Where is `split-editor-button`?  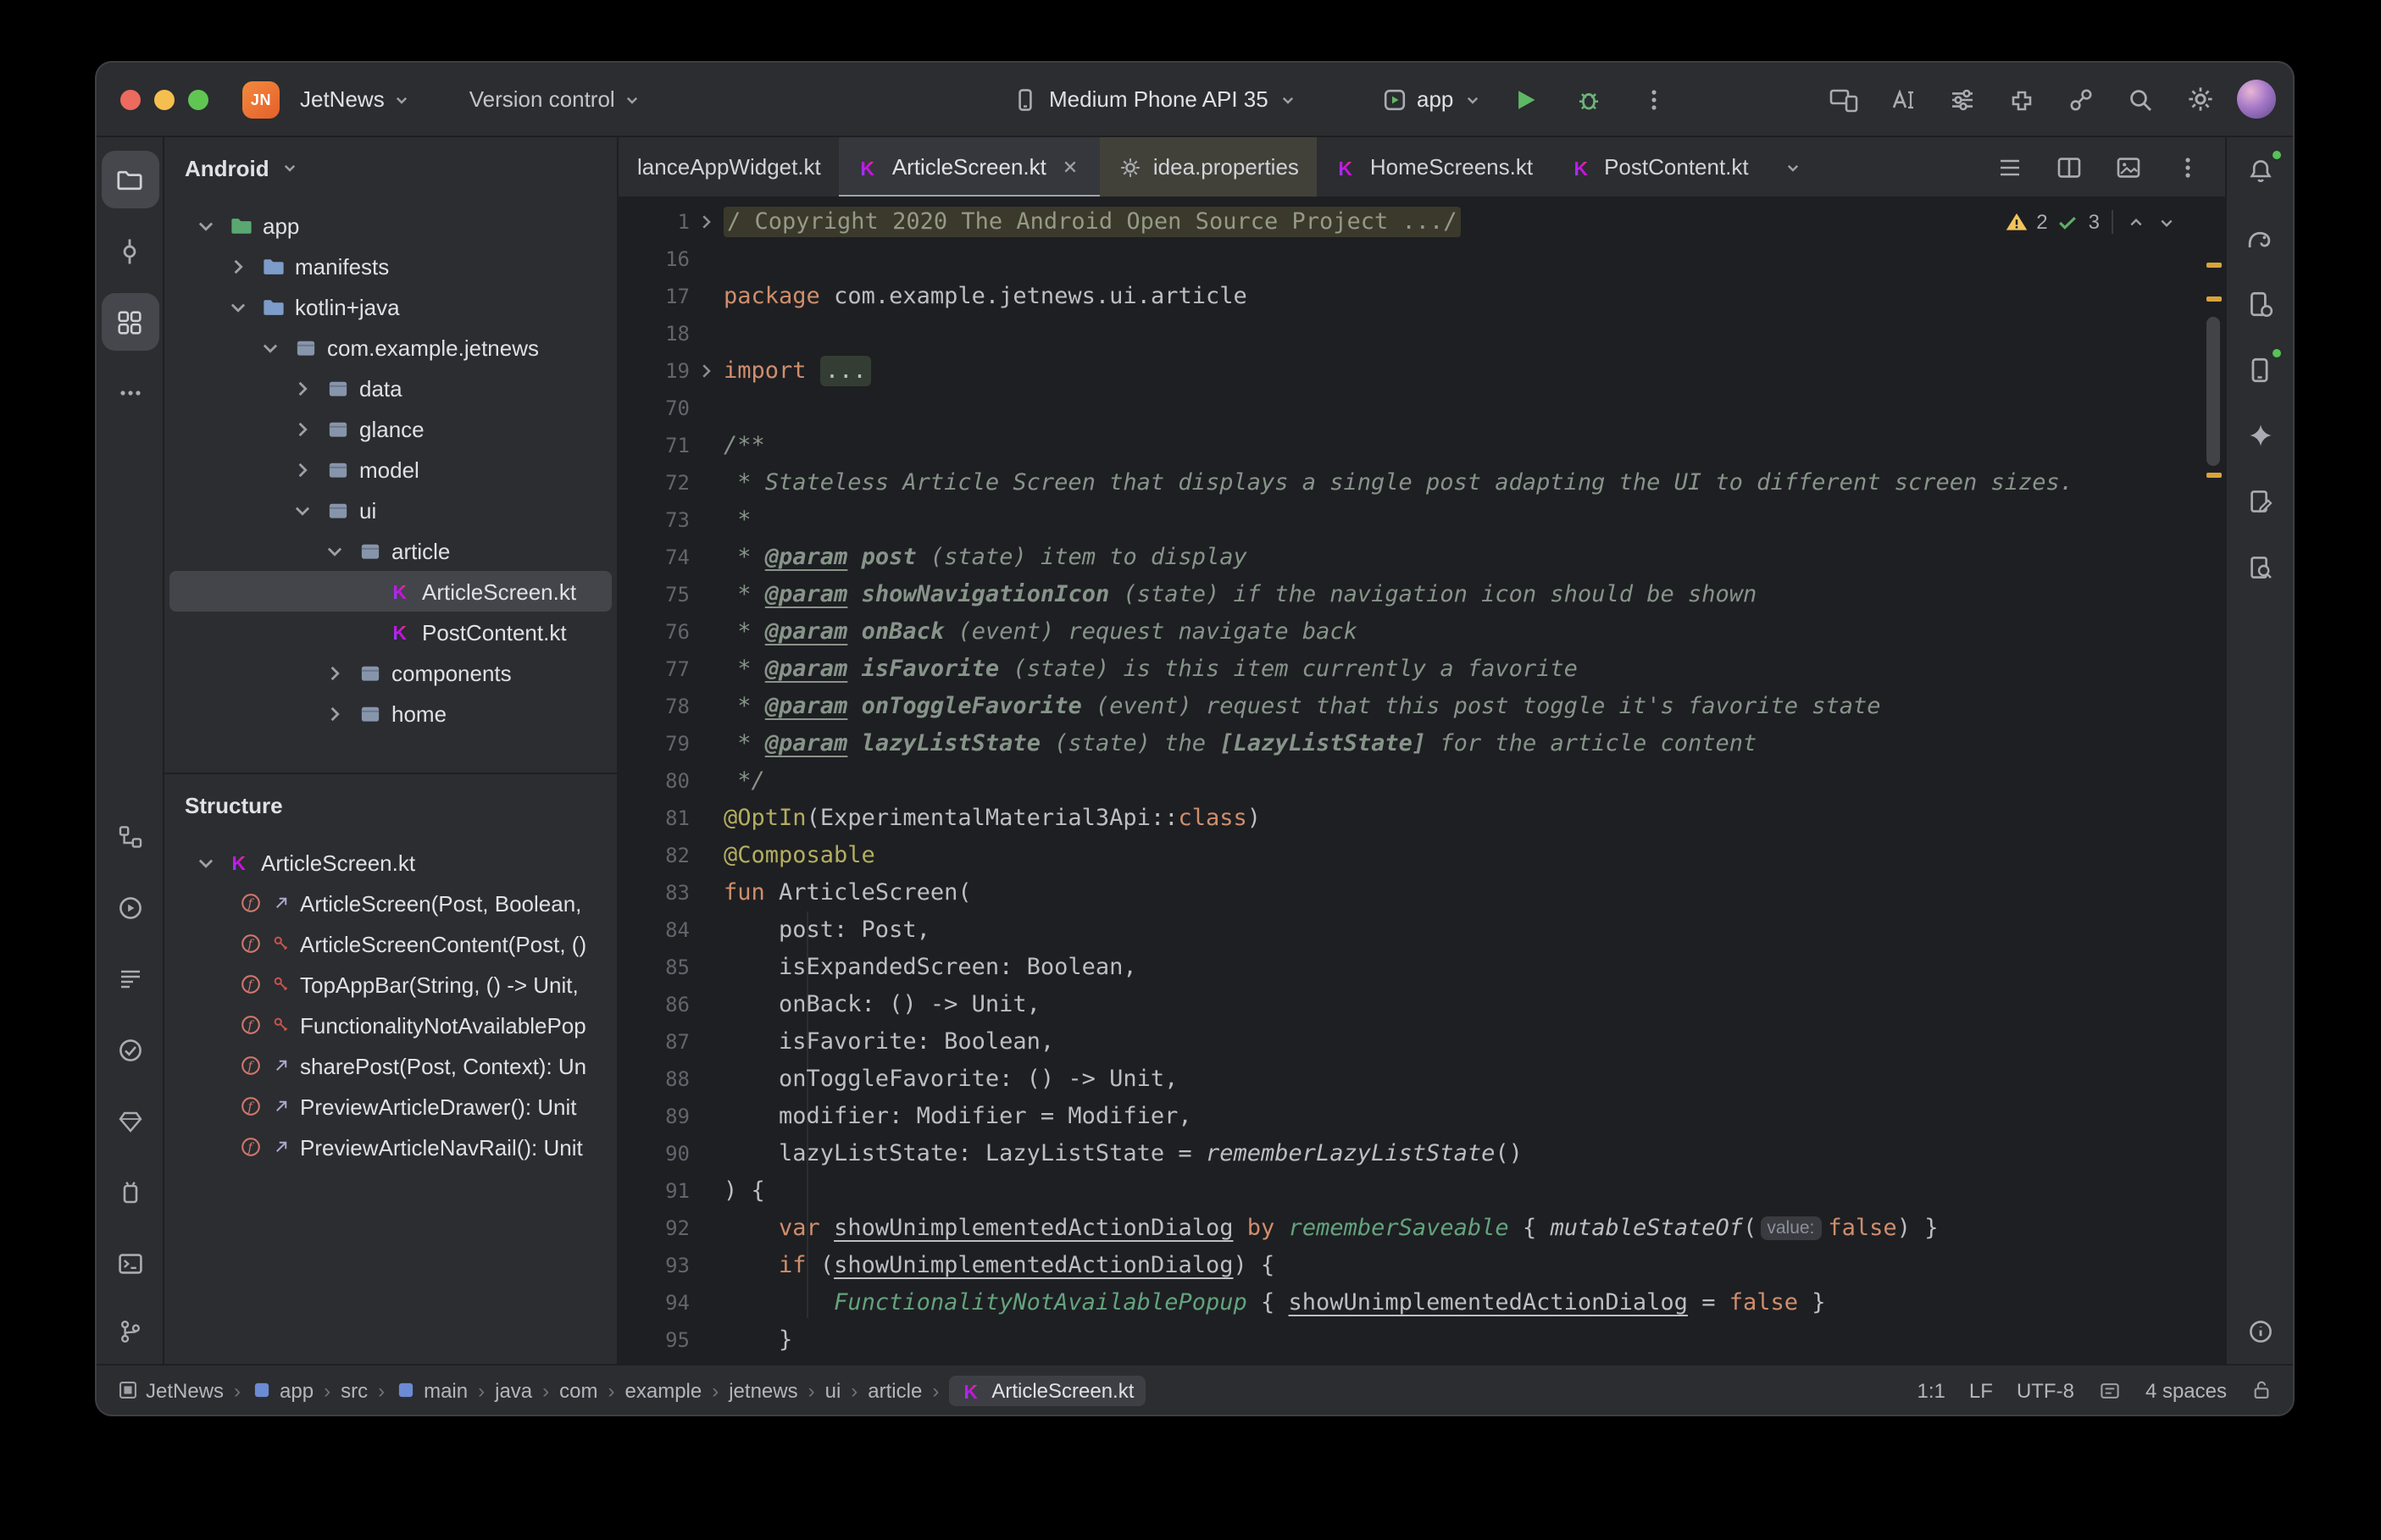
split-editor-button is located at coordinates (2069, 167).